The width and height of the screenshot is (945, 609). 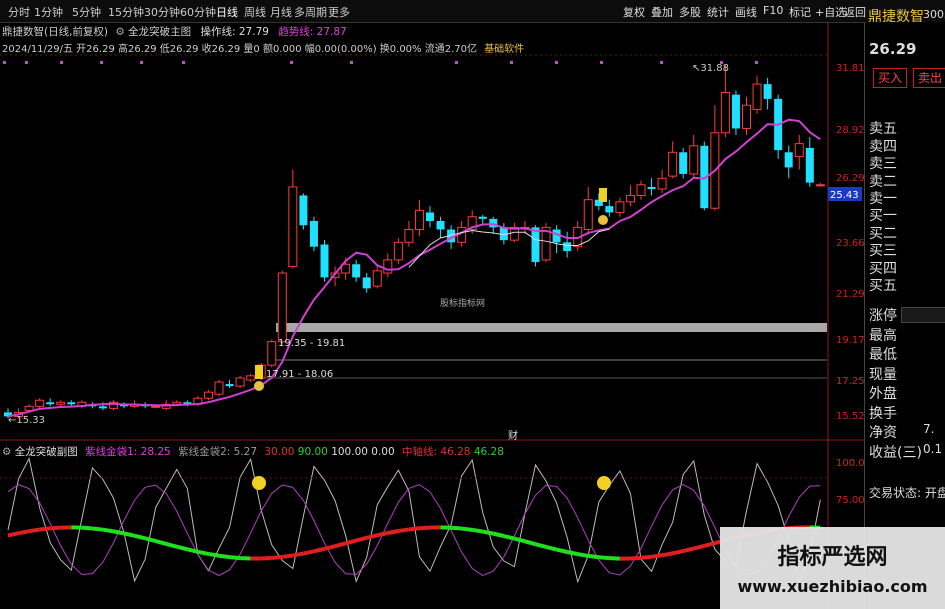 What do you see at coordinates (162, 12) in the screenshot?
I see `period-tab-4: 30分钟` at bounding box center [162, 12].